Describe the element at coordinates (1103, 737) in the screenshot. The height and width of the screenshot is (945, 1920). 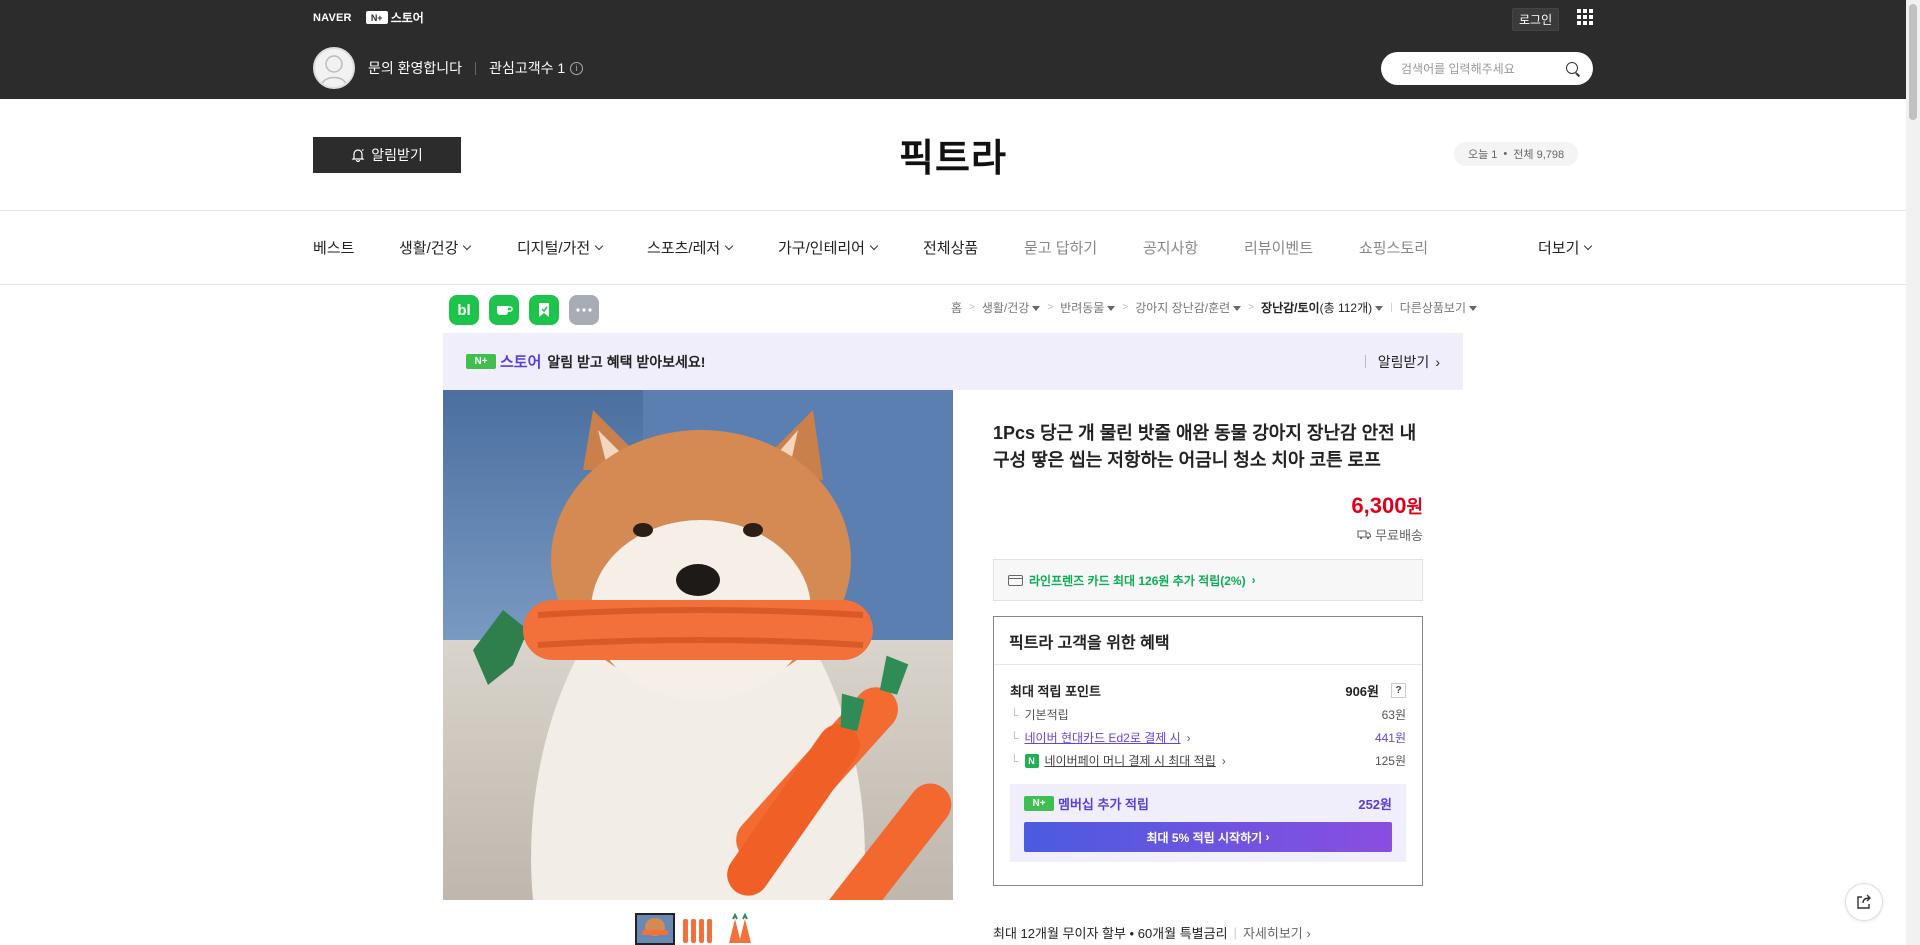
I see `card-point-link: 네이버 현대카드 Ed2로 결제 시` at that location.